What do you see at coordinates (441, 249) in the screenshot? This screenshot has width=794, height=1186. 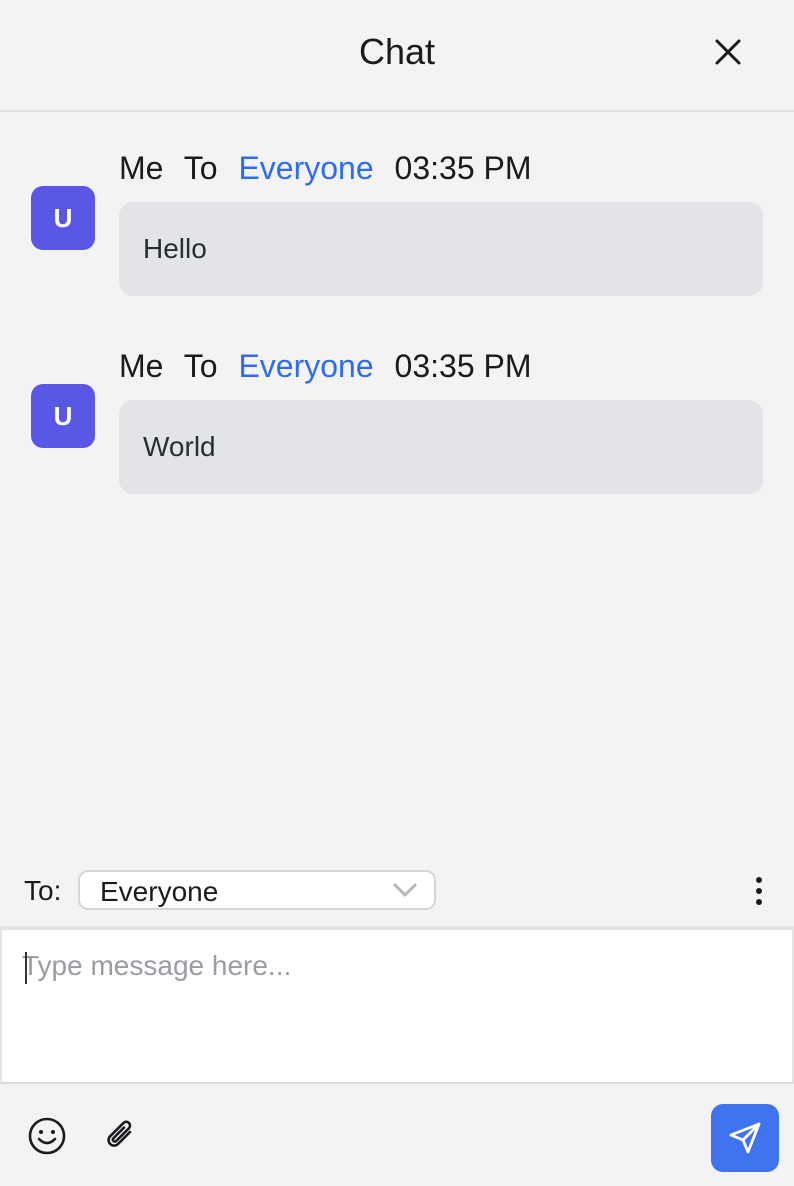 I see `message-bubble: Hello` at bounding box center [441, 249].